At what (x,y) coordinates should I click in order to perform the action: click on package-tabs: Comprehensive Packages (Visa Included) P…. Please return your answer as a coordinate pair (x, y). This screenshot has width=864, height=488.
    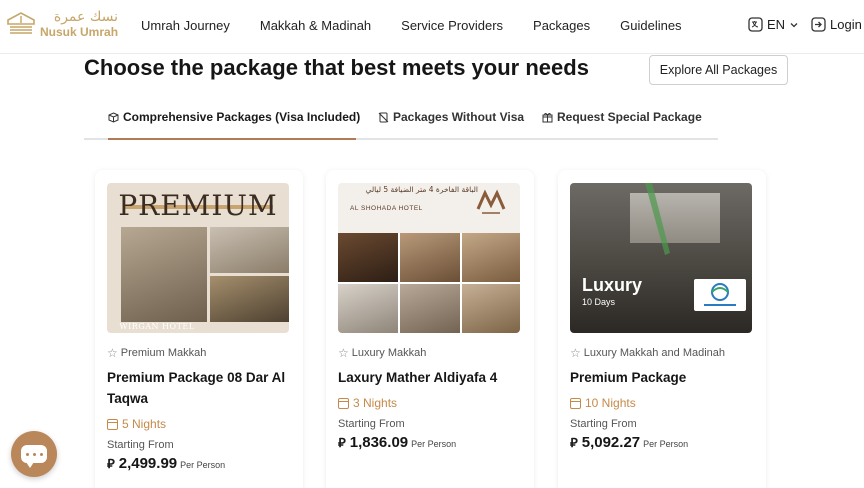
    Looking at the image, I should click on (401, 122).